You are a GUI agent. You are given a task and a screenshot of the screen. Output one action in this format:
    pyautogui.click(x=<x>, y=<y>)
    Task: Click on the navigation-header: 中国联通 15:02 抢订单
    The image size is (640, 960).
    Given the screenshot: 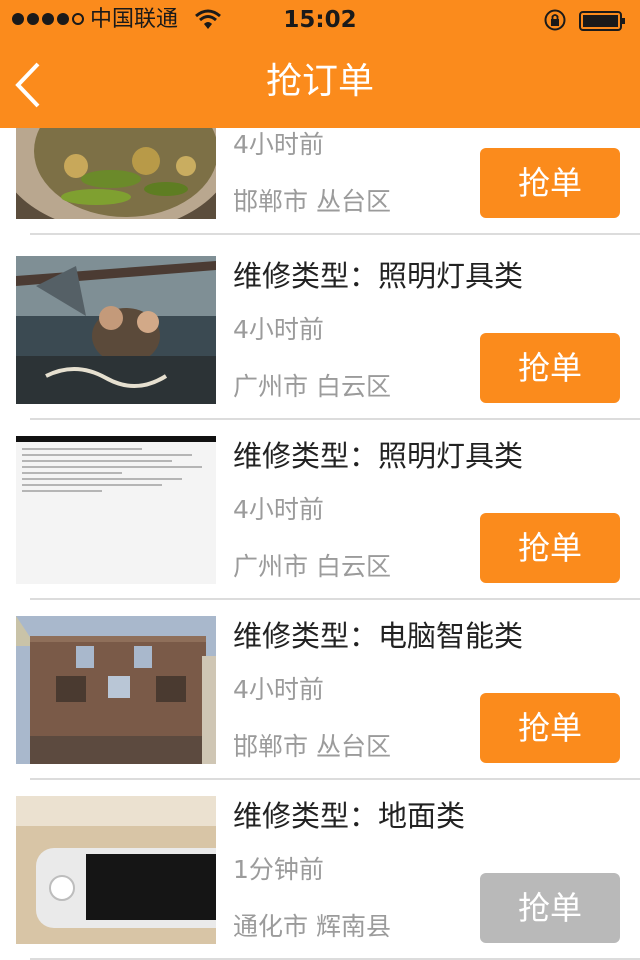 What is the action you would take?
    pyautogui.click(x=320, y=64)
    